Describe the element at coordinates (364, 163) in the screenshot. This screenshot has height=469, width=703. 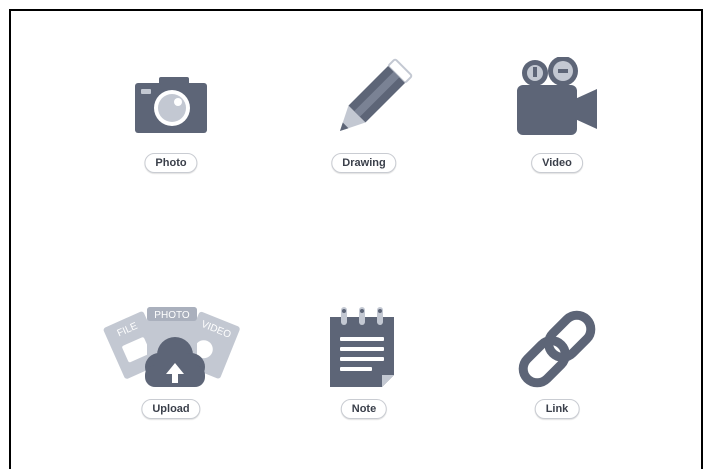
I see `drawing-label: Drawing` at that location.